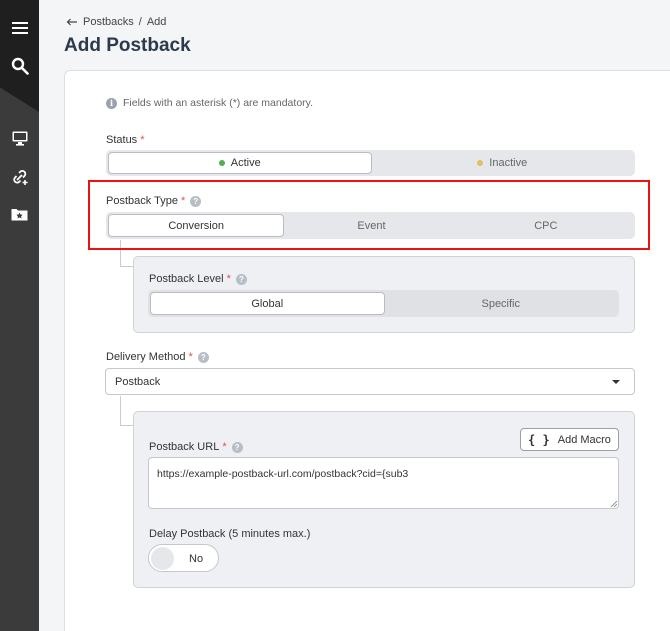 This screenshot has width=670, height=631. What do you see at coordinates (569, 439) in the screenshot?
I see `add-macro-button: { } Add Macro` at bounding box center [569, 439].